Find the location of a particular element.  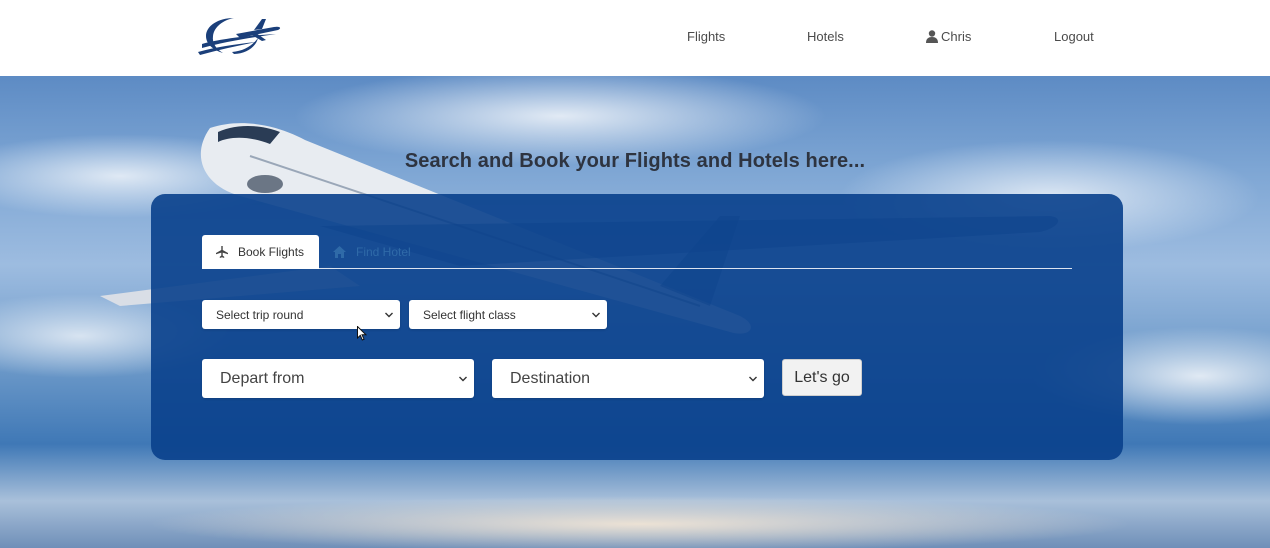

lets-go-button: Let's go is located at coordinates (822, 377).